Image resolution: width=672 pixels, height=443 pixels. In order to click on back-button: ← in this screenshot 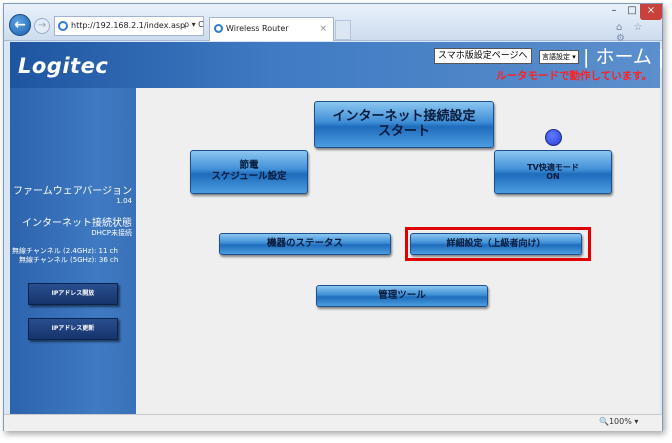, I will do `click(20, 25)`.